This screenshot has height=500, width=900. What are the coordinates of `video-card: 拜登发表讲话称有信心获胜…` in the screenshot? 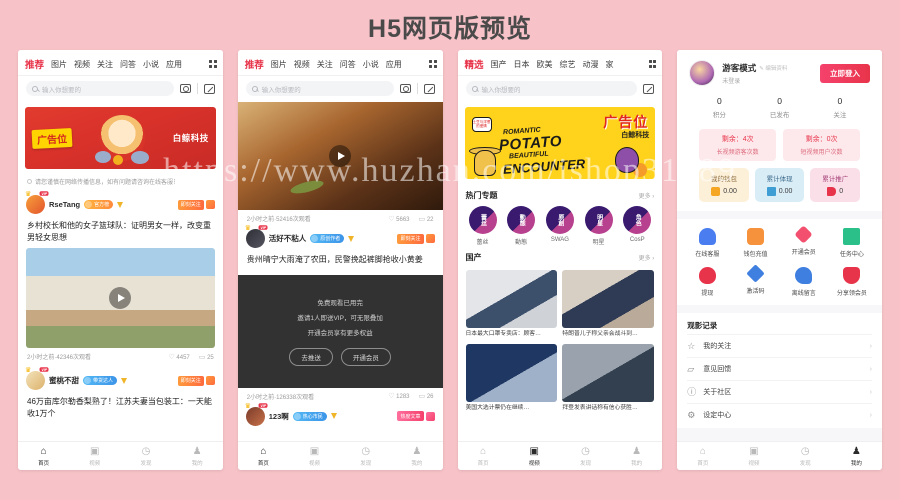 It's located at (608, 378).